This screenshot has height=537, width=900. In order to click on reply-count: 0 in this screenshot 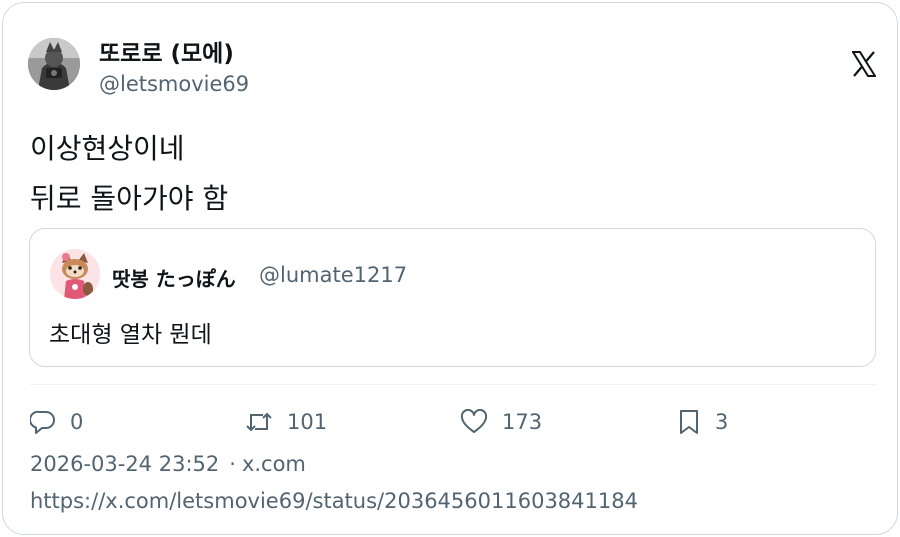, I will do `click(77, 422)`.